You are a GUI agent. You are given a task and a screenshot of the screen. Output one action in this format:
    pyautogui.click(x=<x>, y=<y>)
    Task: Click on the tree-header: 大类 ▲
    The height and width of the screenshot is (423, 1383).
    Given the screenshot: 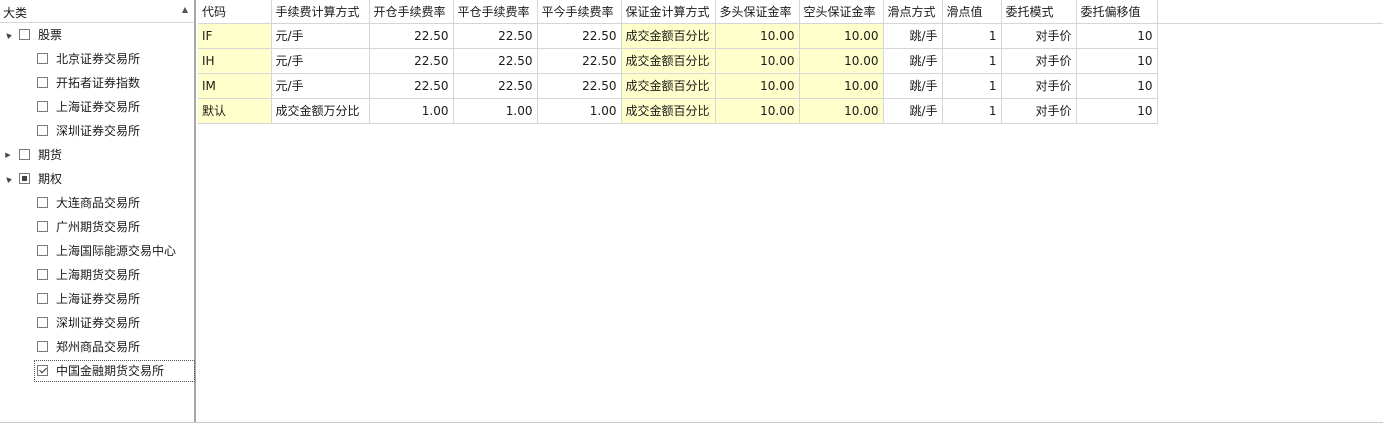 What is the action you would take?
    pyautogui.click(x=97, y=11)
    